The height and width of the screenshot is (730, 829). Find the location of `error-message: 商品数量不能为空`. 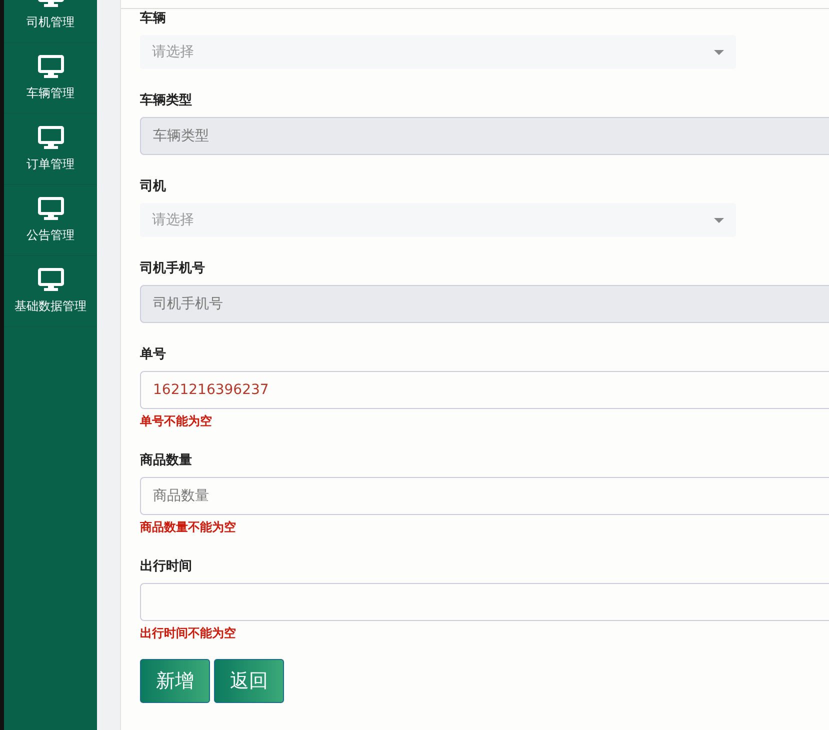

error-message: 商品数量不能为空 is located at coordinates (188, 527).